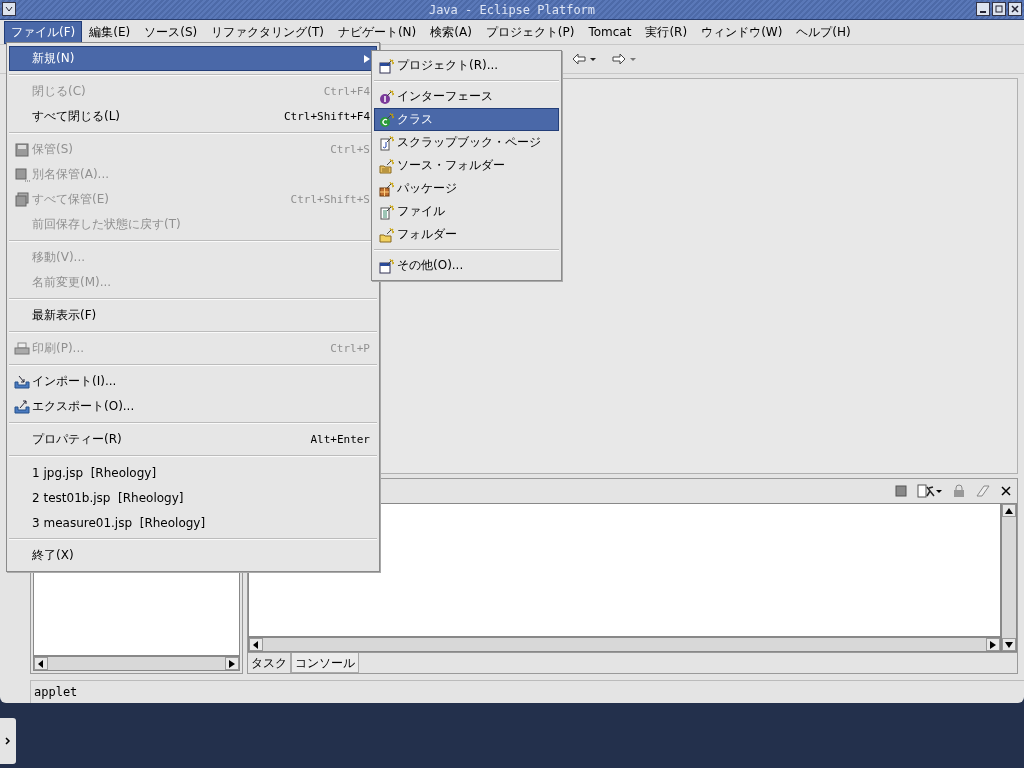  I want to click on shortcut-text: Ctrl+F4, so click(346, 91).